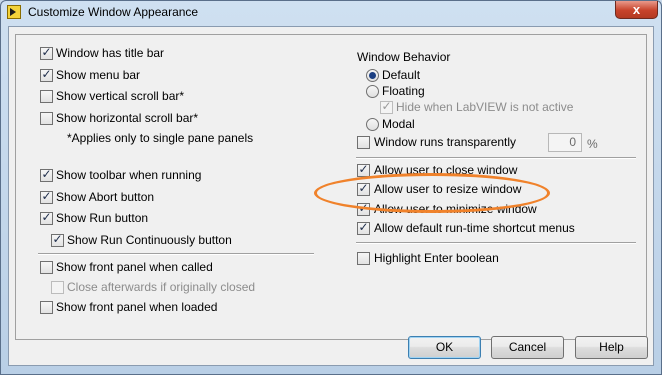 The image size is (662, 375). I want to click on close-afterwards-checkbox, so click(57, 287).